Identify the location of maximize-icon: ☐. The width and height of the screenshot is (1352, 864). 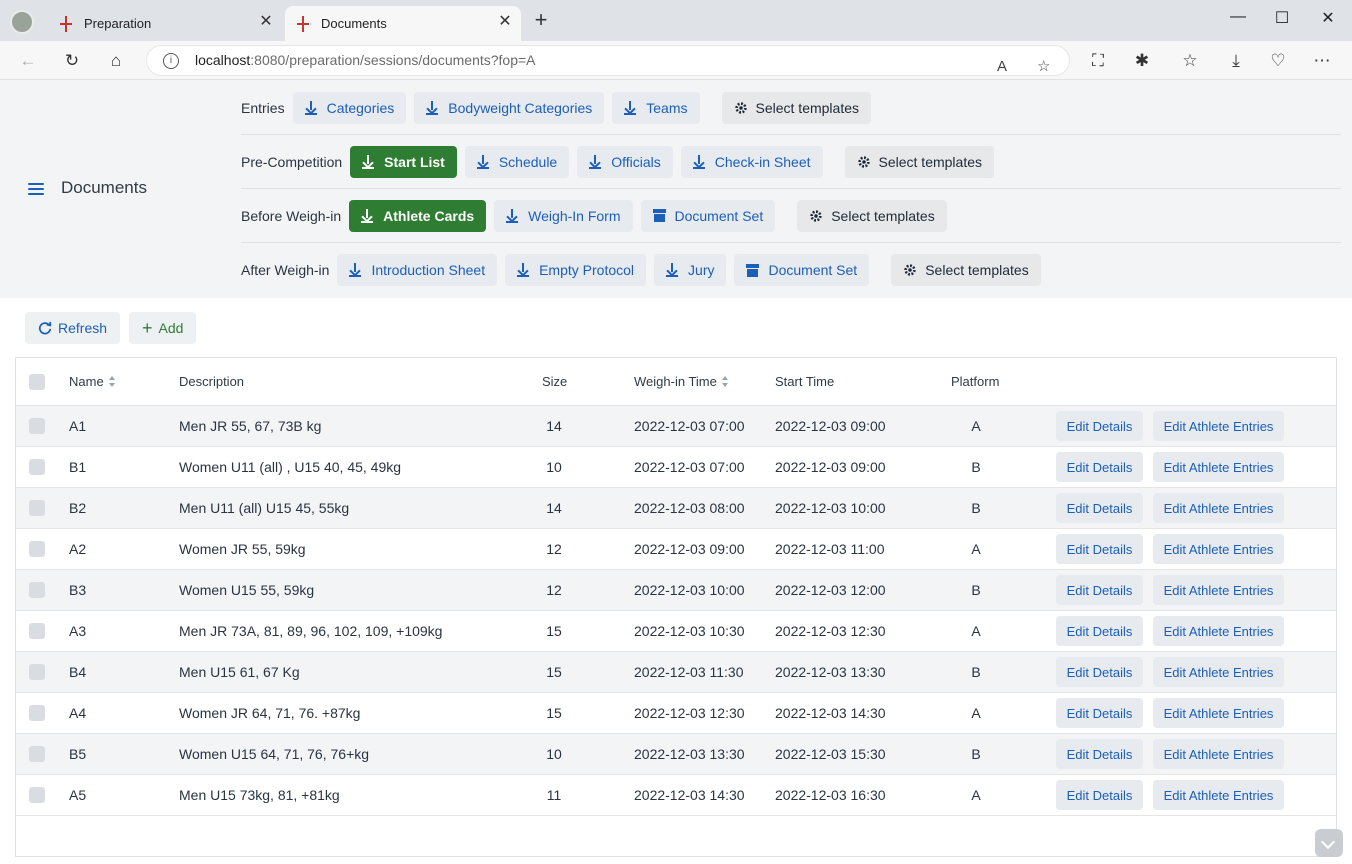
(1282, 18).